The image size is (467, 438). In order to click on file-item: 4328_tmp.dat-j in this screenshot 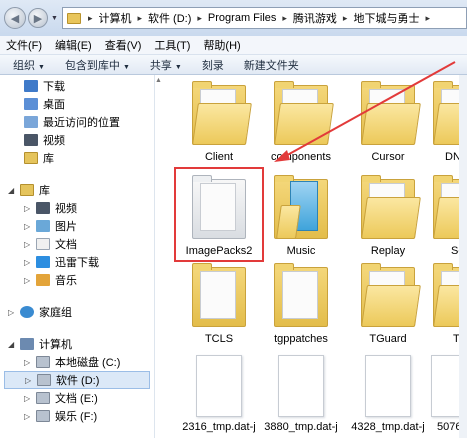, I will do `click(388, 394)`.